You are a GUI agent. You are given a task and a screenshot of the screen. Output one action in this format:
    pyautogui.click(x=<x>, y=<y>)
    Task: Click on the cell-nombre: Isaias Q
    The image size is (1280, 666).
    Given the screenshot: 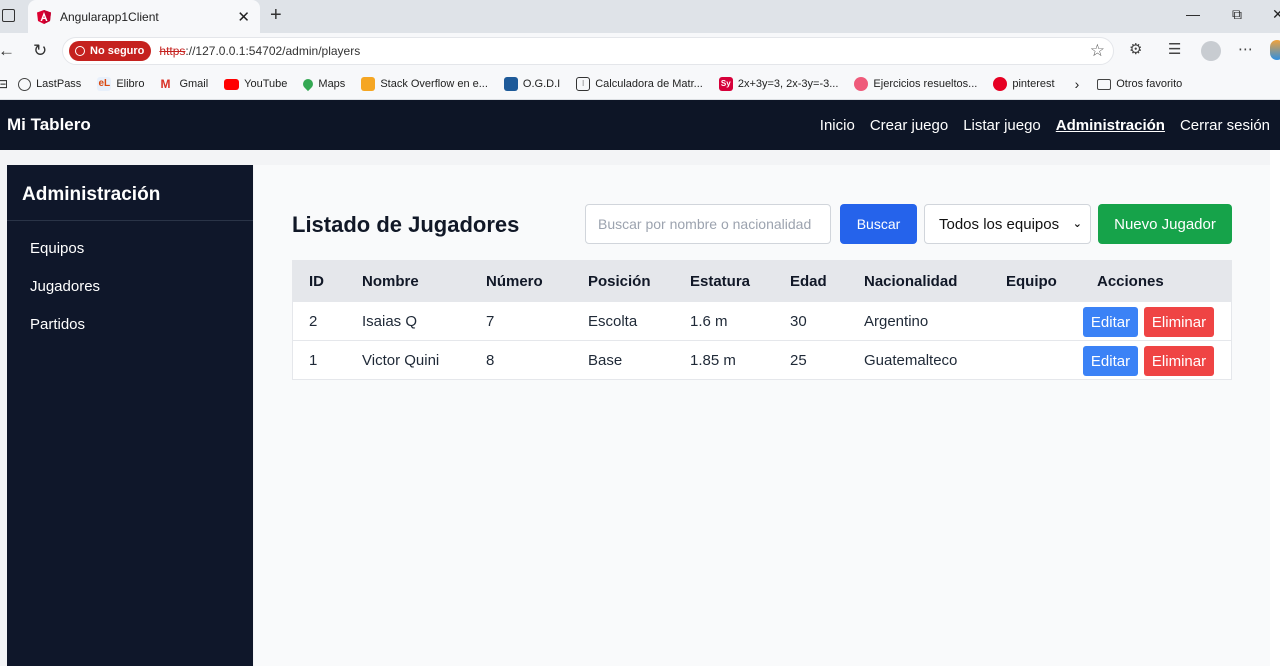 What is the action you would take?
    pyautogui.click(x=390, y=321)
    